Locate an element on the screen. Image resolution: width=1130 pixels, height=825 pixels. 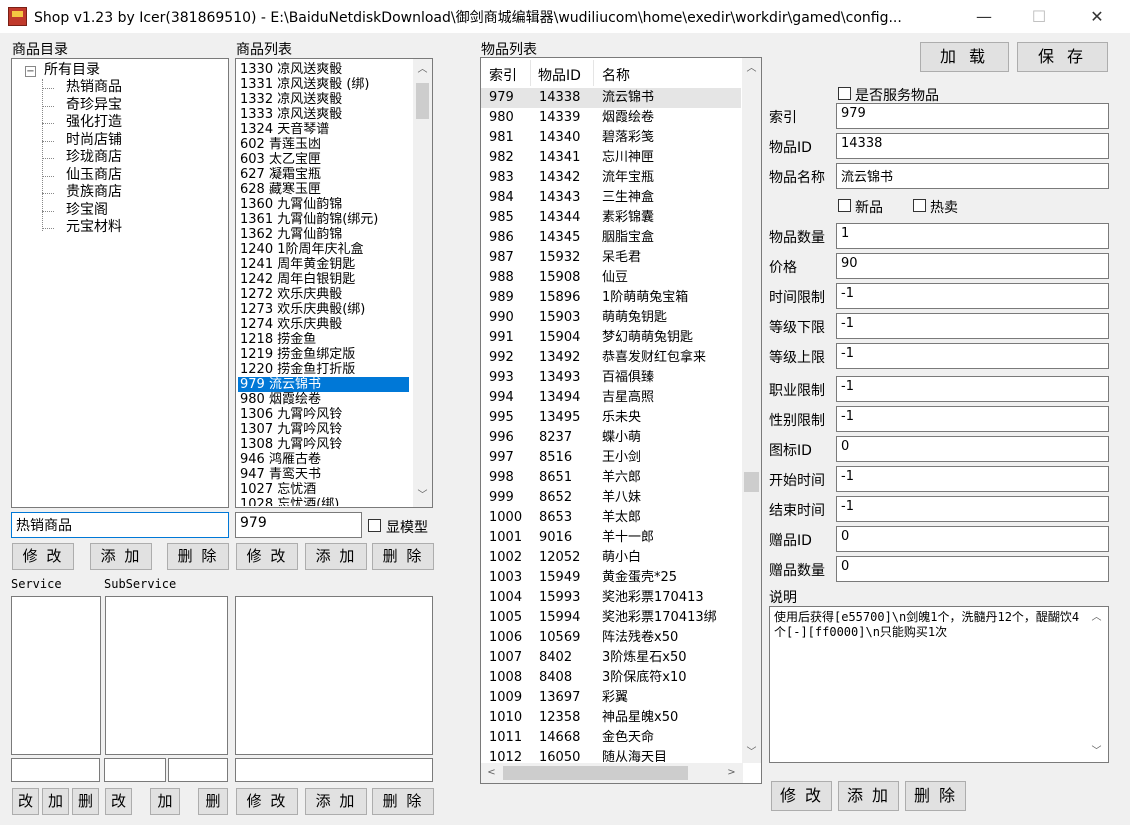
table-row: 1004 15993 奖池彩票170413 is located at coordinates (611, 598).